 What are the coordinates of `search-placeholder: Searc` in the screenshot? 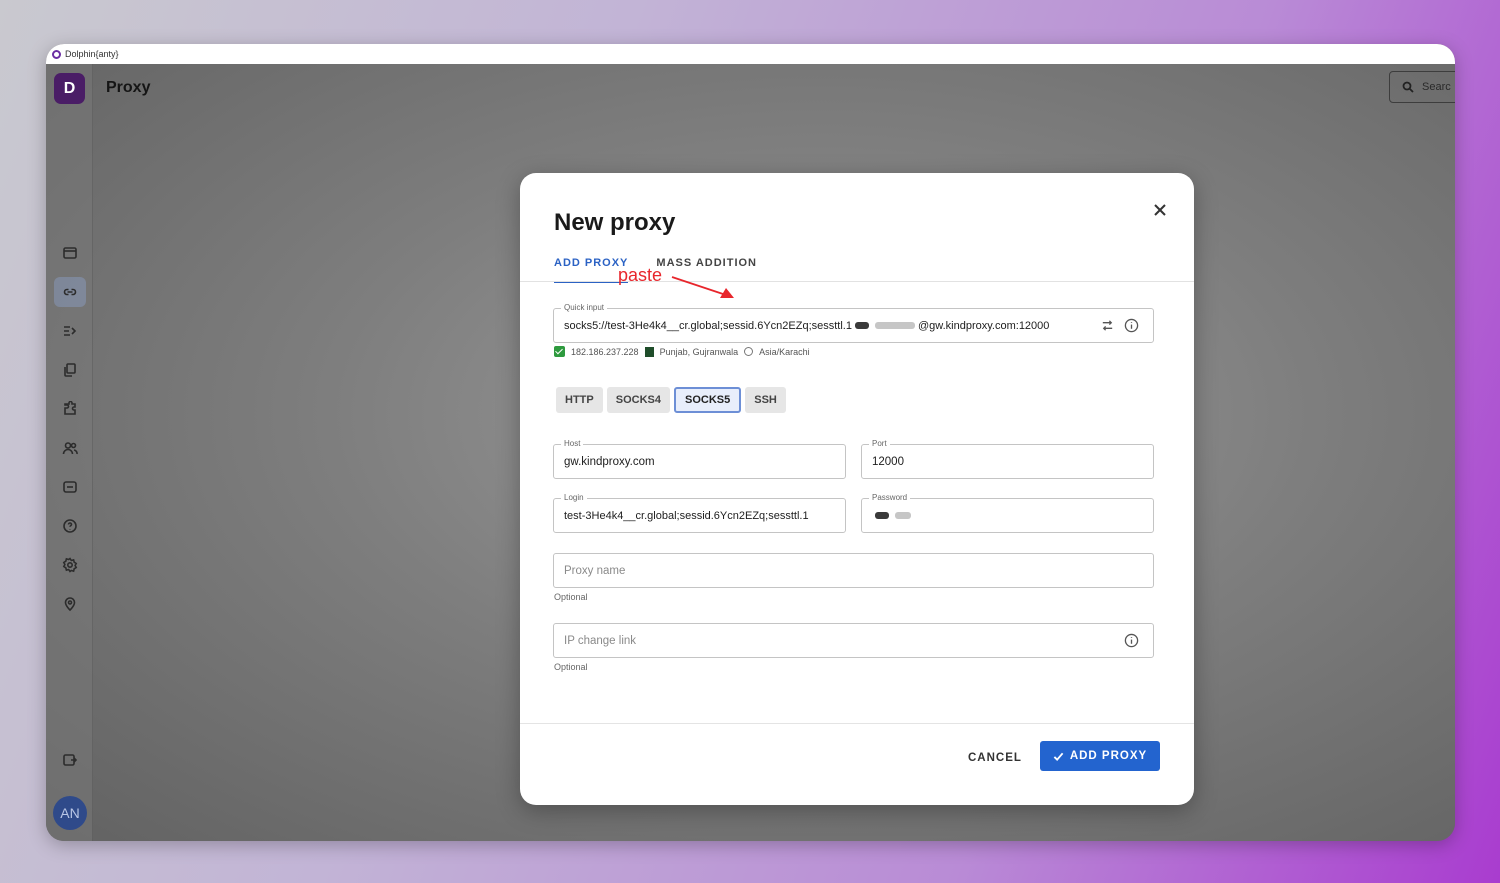 It's located at (1436, 87).